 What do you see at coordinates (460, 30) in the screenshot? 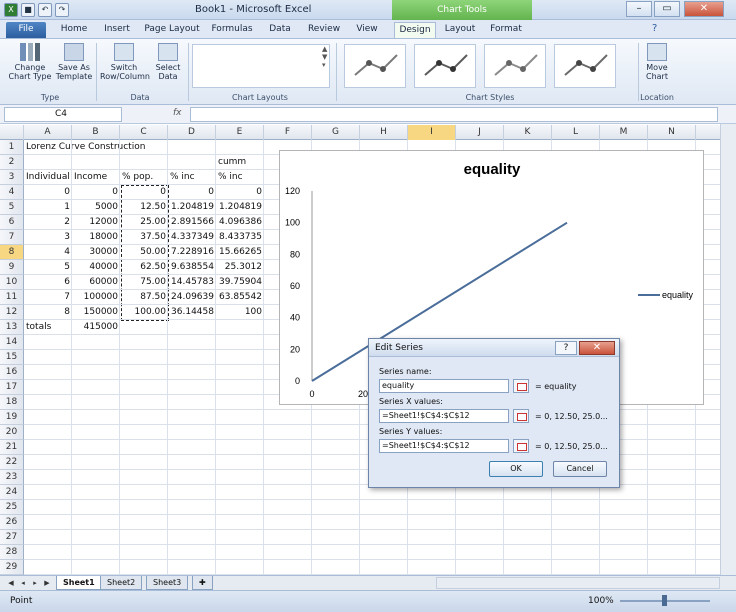
I see `tab-layout: Layout` at bounding box center [460, 30].